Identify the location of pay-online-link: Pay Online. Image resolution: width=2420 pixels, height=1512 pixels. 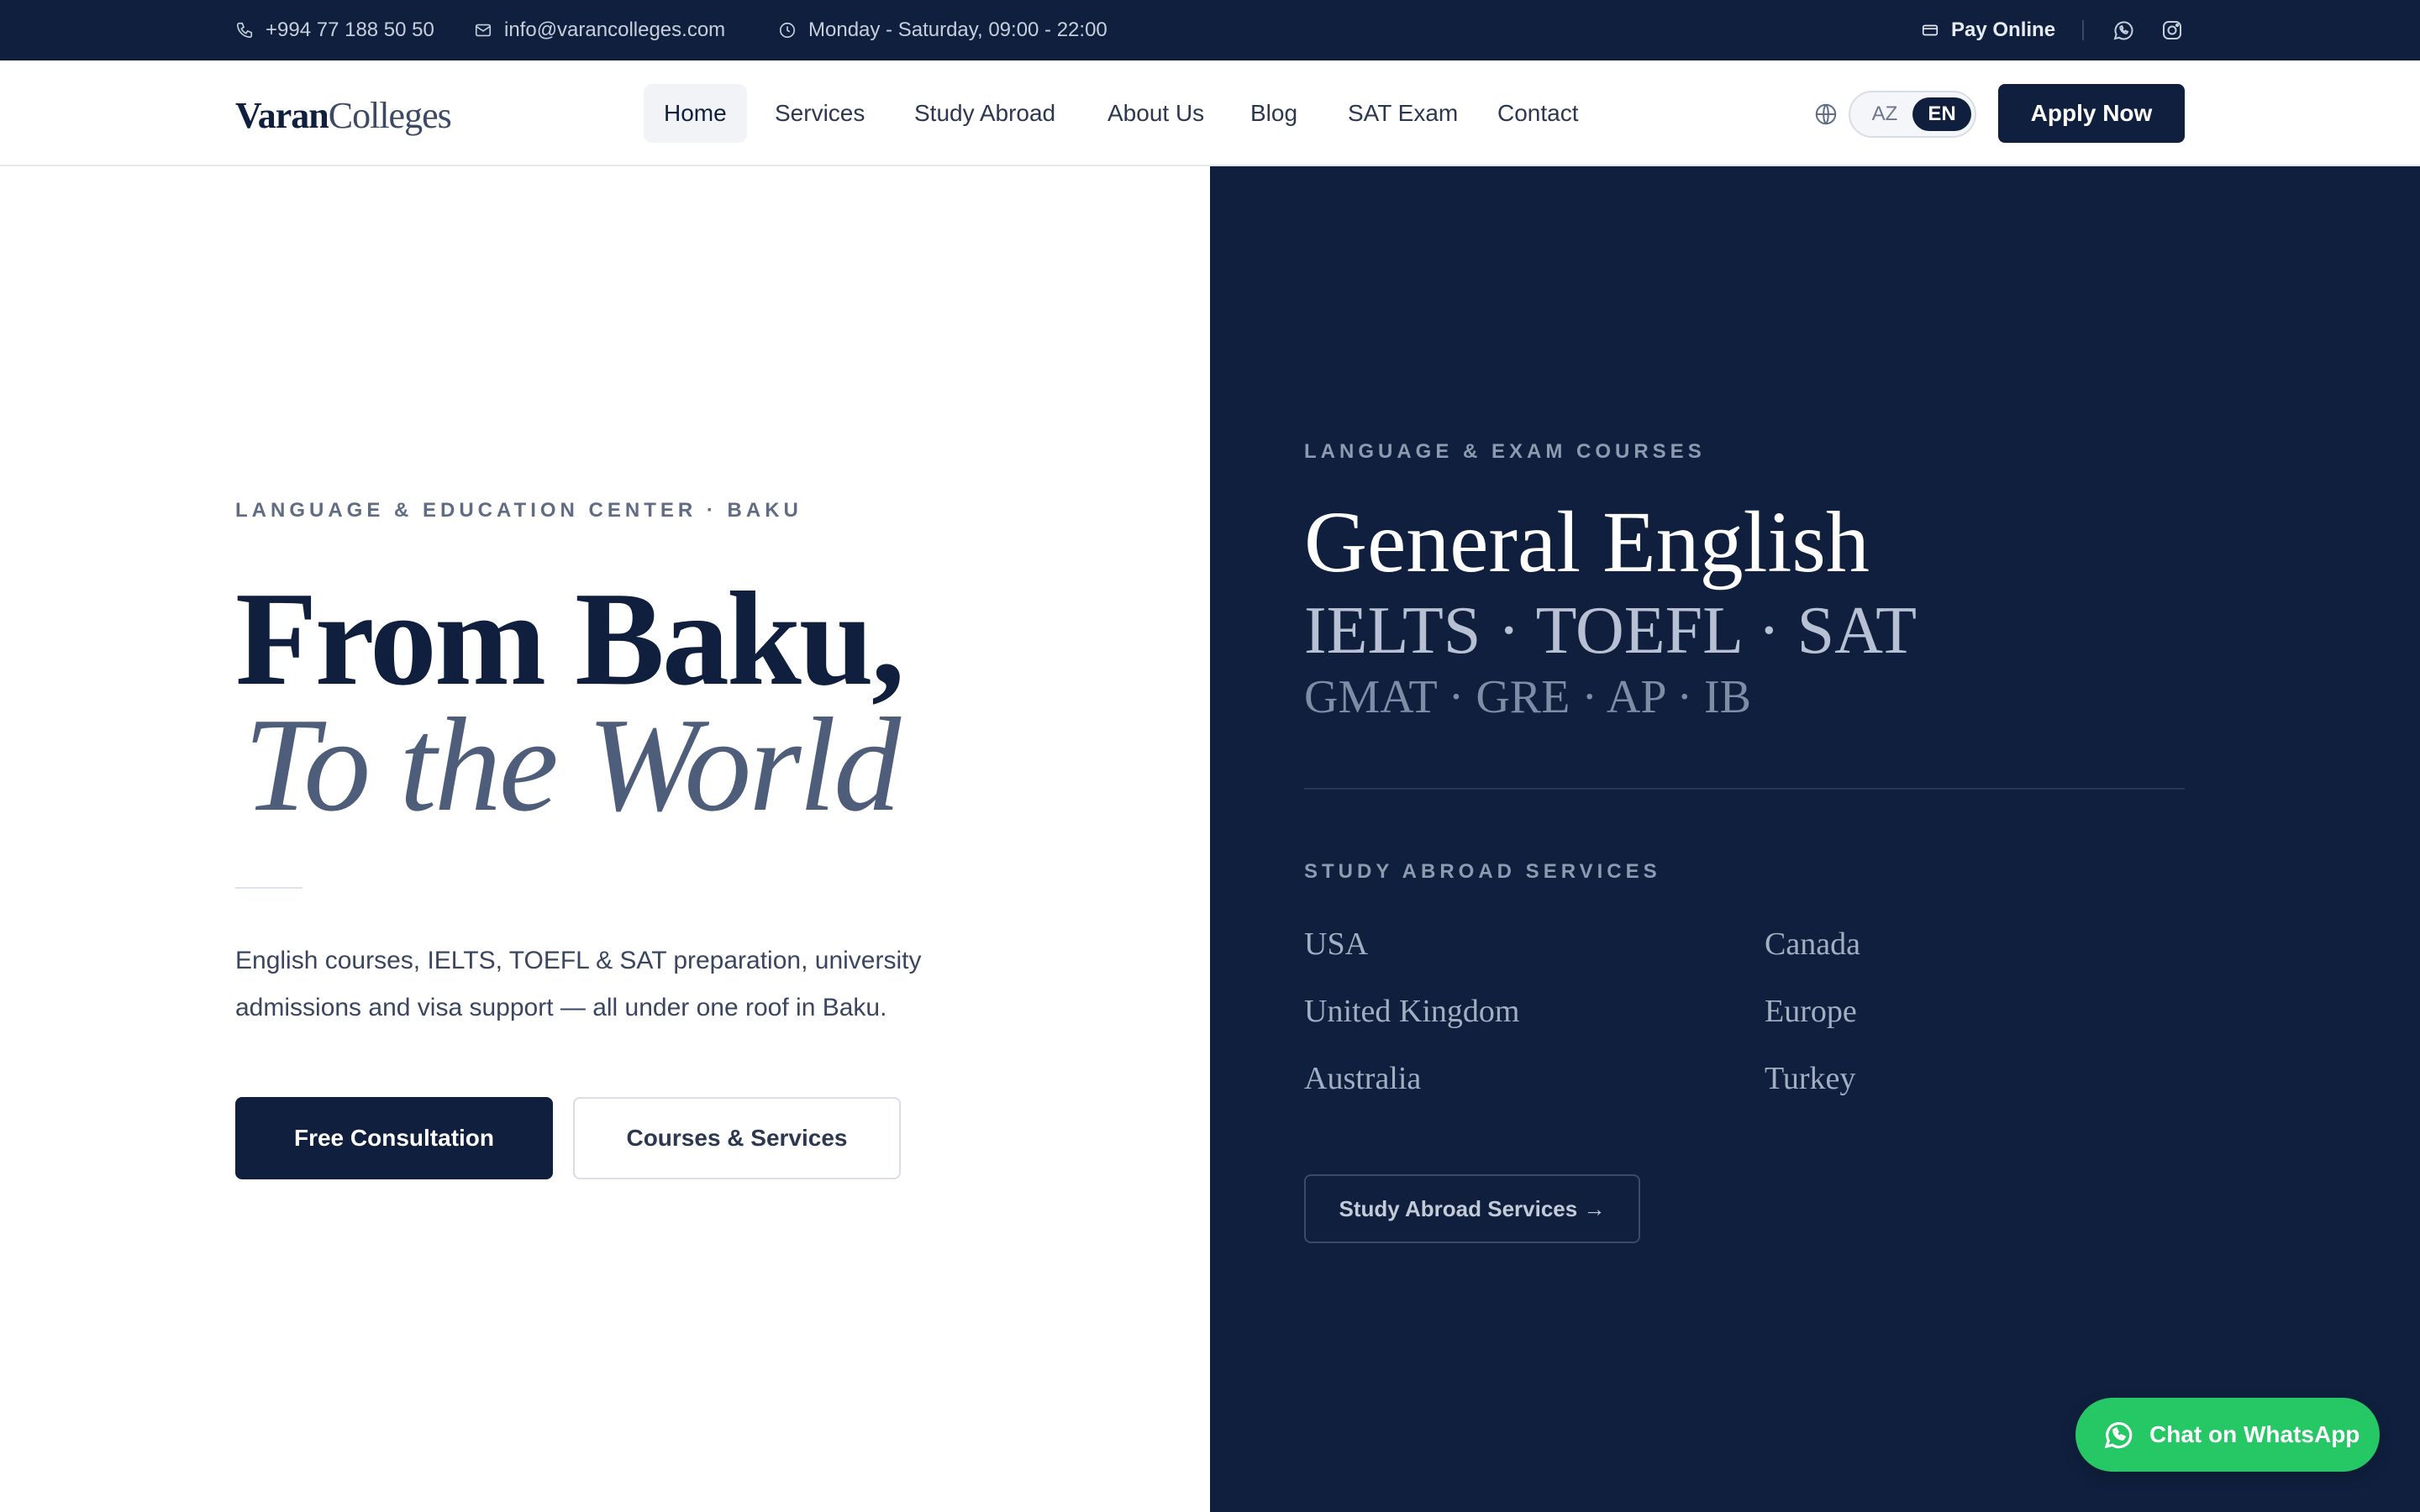
(1988, 30).